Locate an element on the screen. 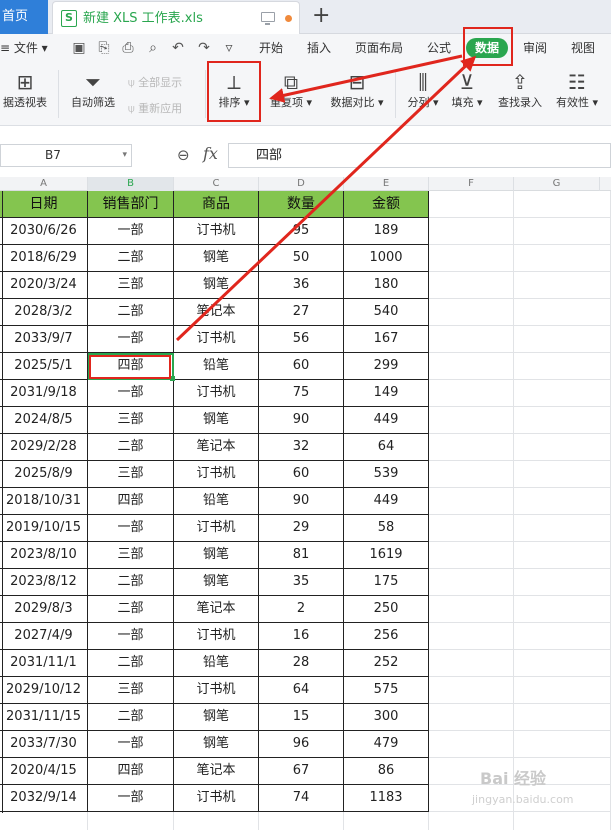  watermark-site: jingyan.baidu.com is located at coordinates (523, 799).